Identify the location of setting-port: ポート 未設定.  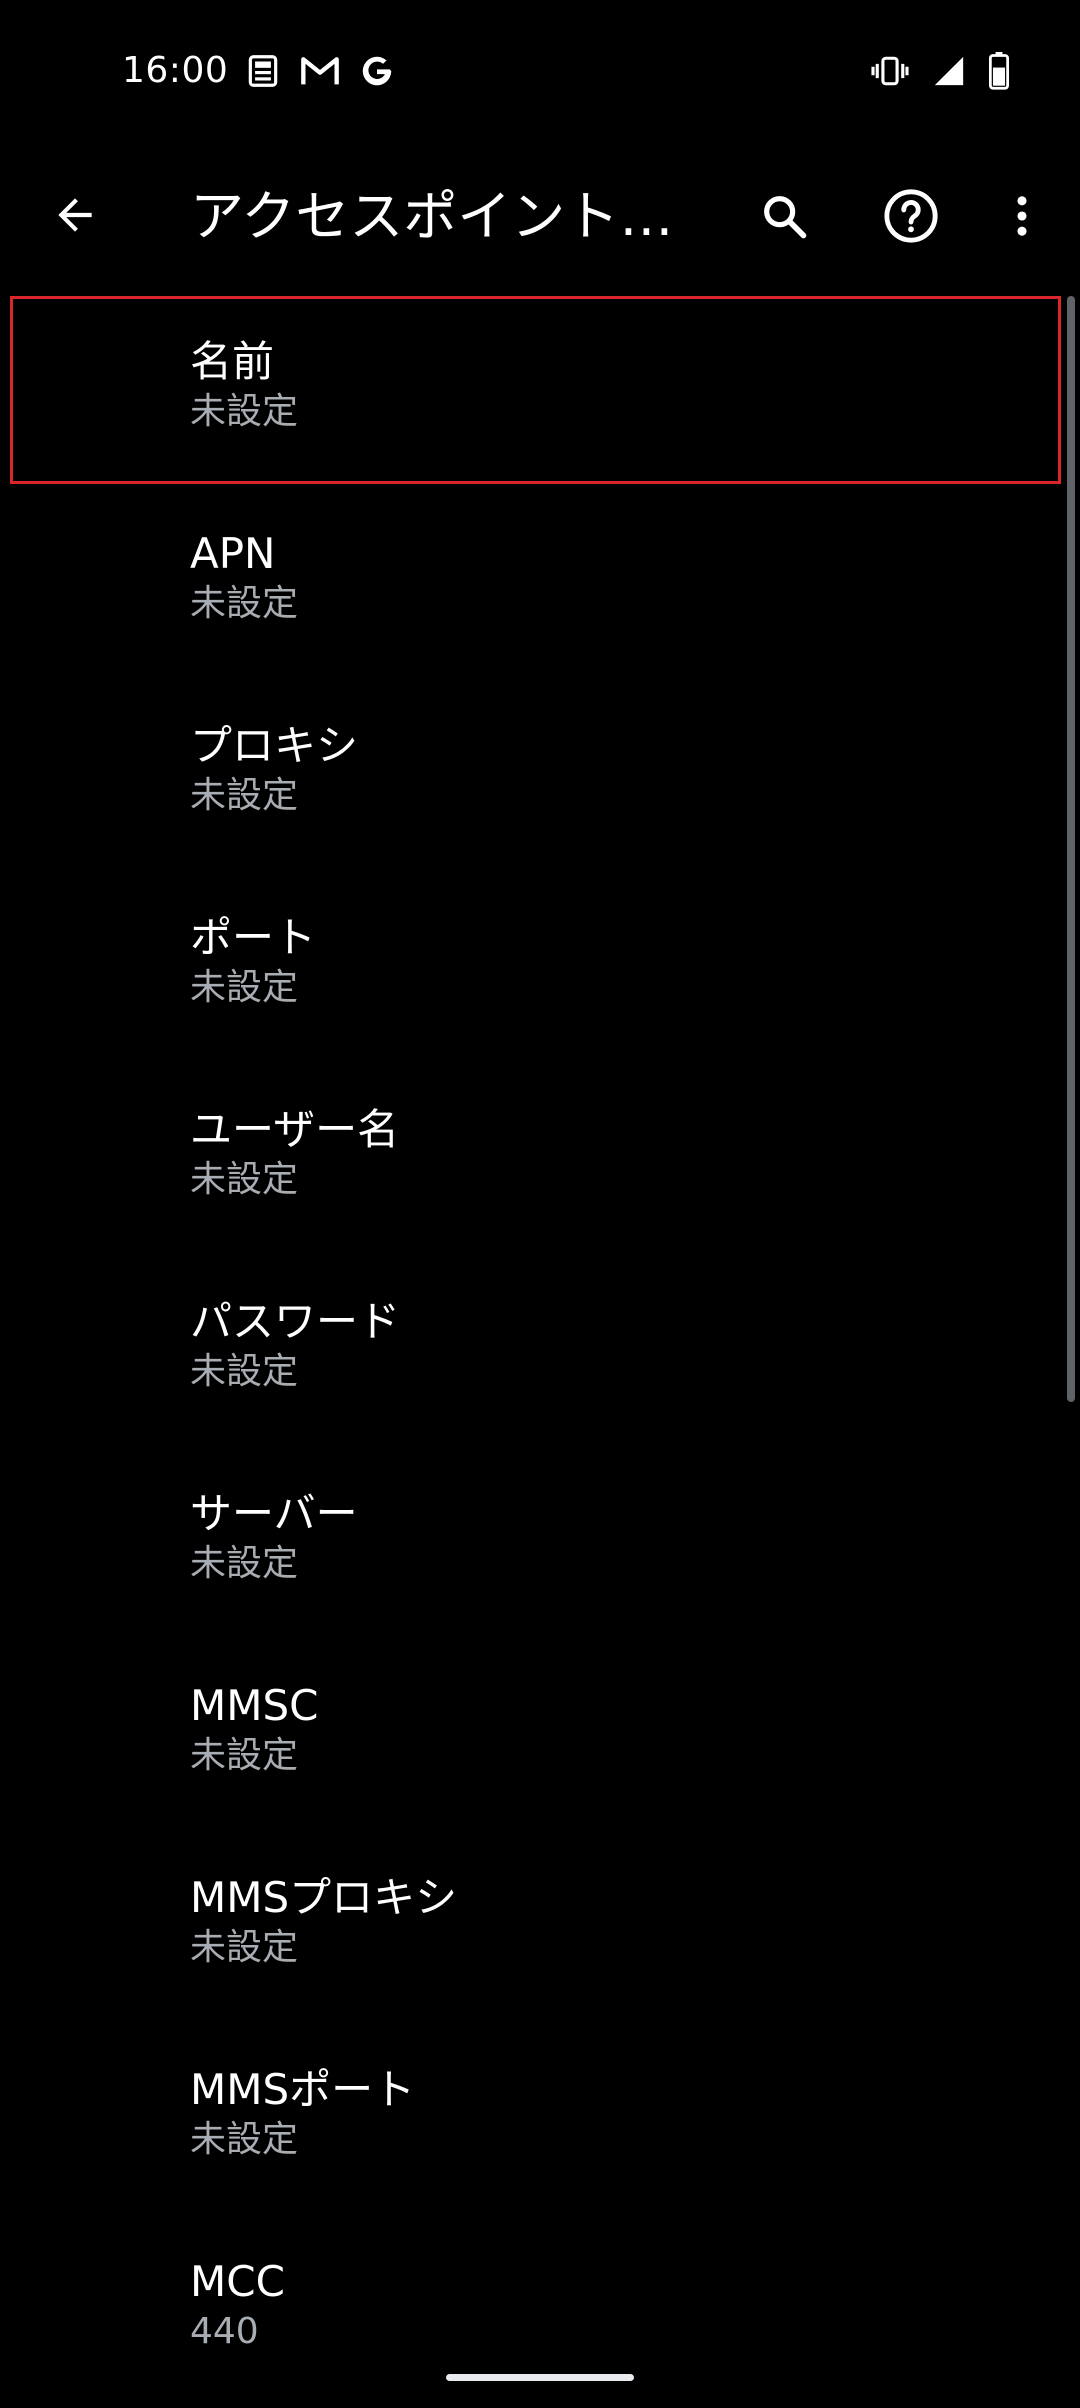
(532, 968).